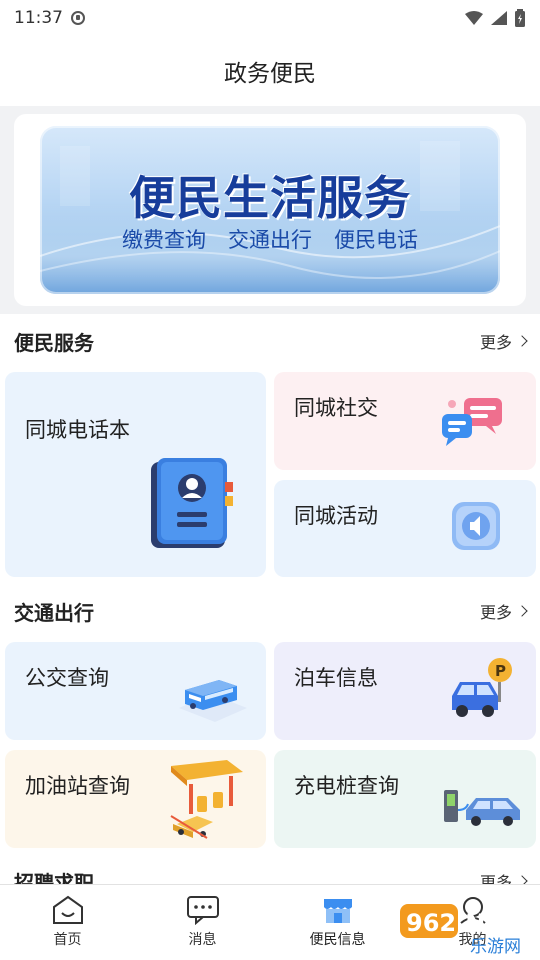 The image size is (540, 960). I want to click on more-link-transport: 更多, so click(503, 611).